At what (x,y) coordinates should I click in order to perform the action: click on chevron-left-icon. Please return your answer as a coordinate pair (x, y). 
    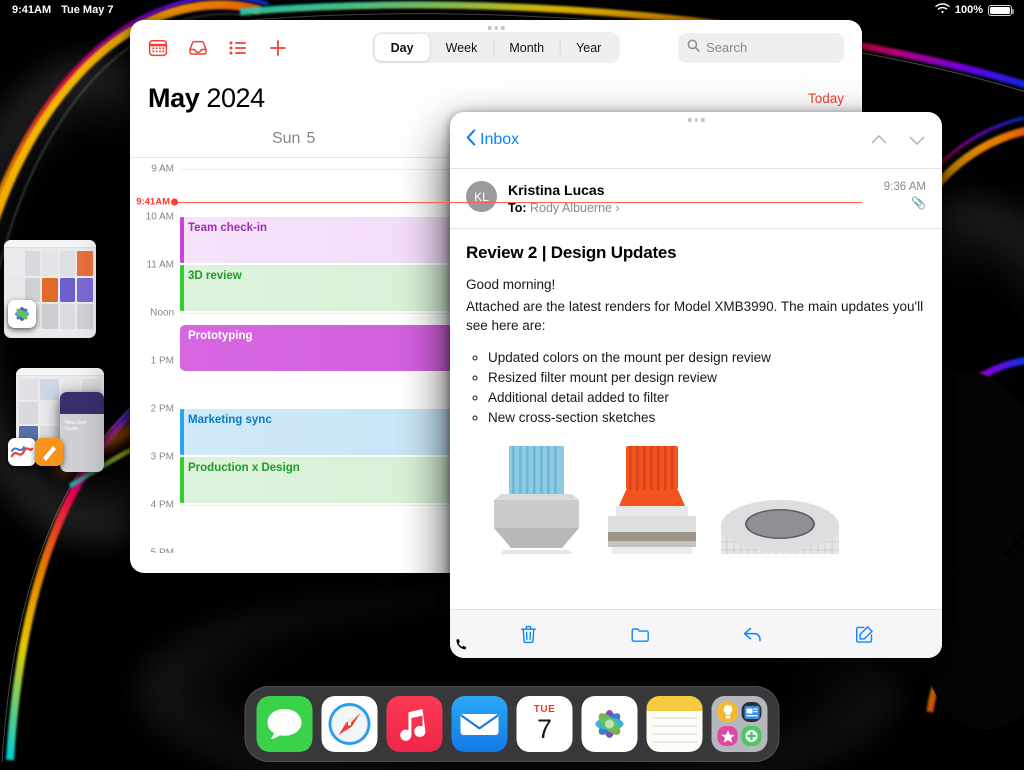
    Looking at the image, I should click on (471, 140).